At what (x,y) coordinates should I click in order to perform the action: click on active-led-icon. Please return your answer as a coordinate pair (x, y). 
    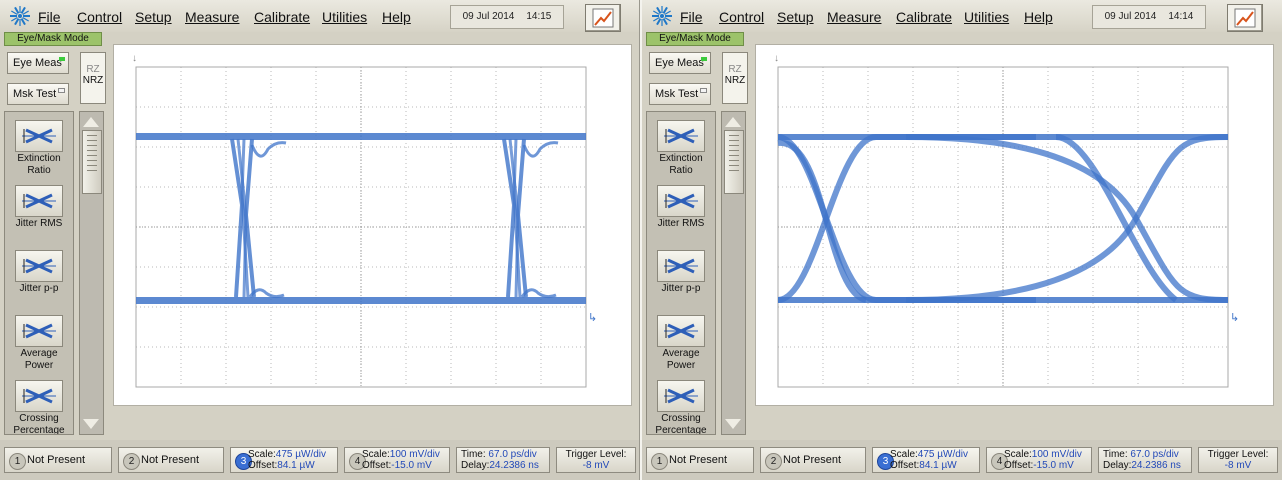
    Looking at the image, I should click on (704, 59).